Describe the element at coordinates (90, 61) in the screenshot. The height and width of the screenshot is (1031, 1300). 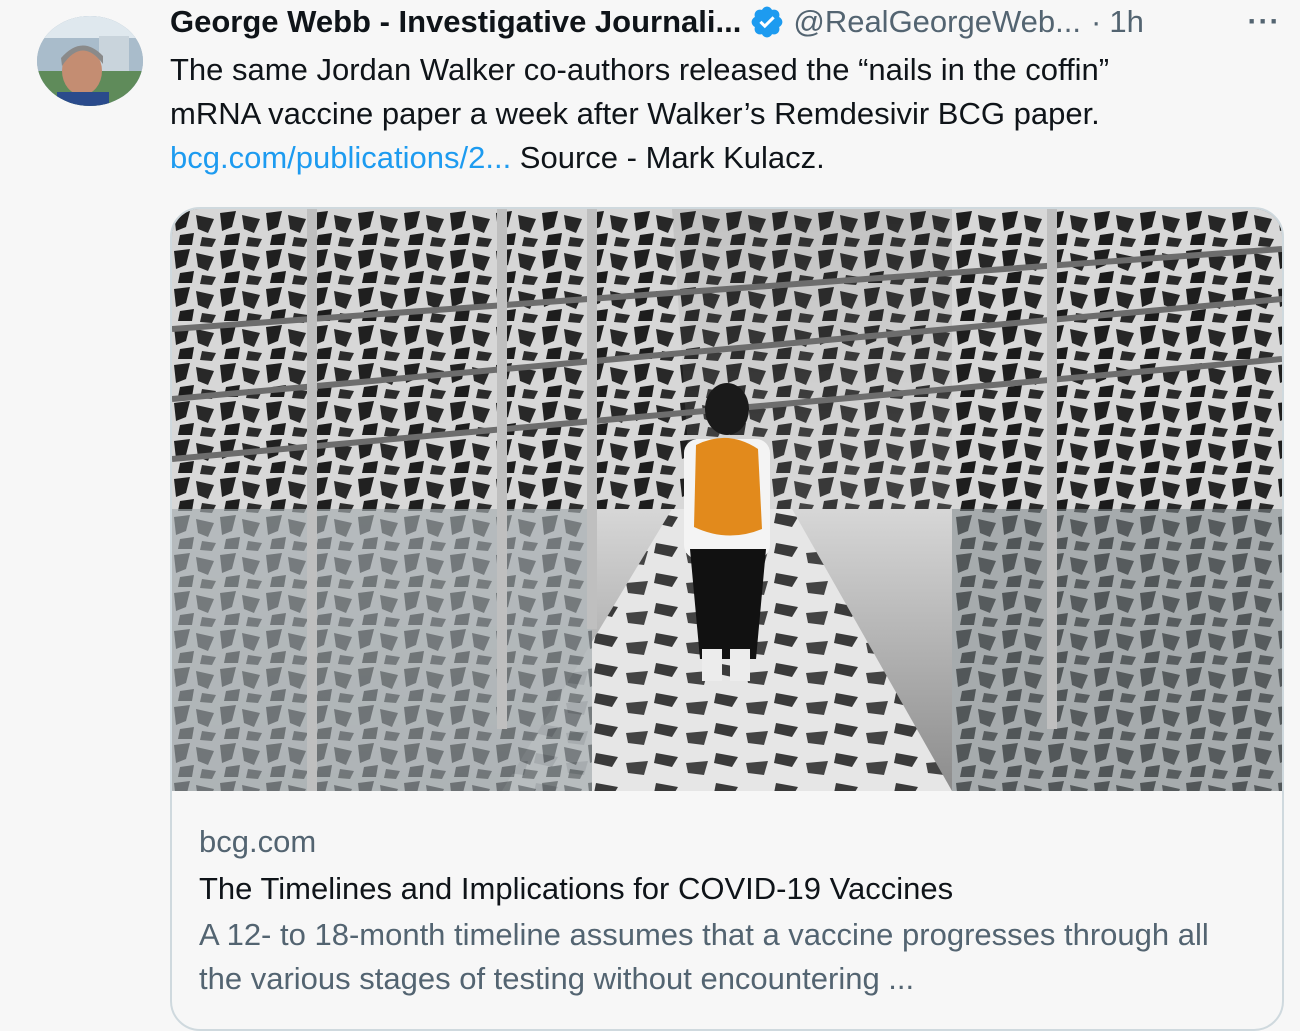
I see `avatar` at that location.